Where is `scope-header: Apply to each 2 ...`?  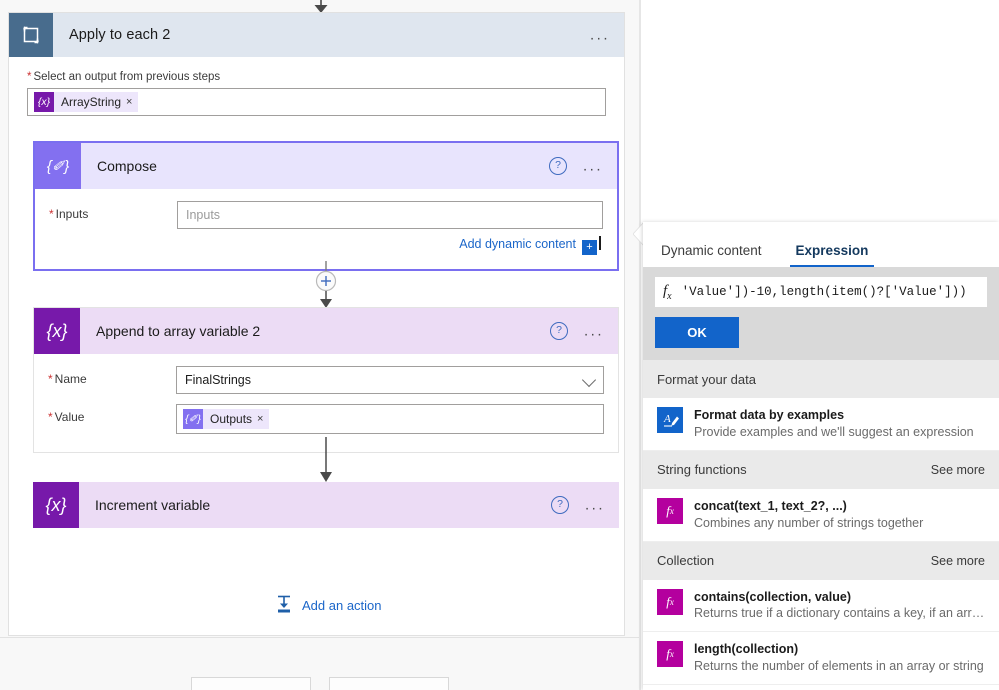 scope-header: Apply to each 2 ... is located at coordinates (316, 35).